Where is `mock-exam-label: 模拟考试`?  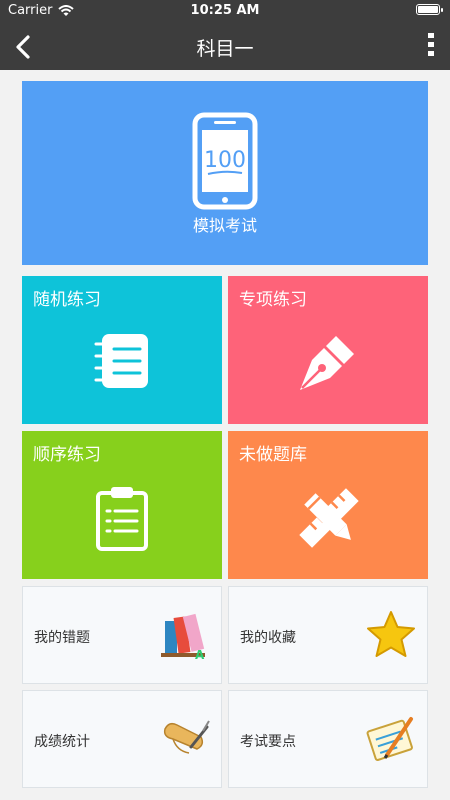 mock-exam-label: 模拟考试 is located at coordinates (224, 225).